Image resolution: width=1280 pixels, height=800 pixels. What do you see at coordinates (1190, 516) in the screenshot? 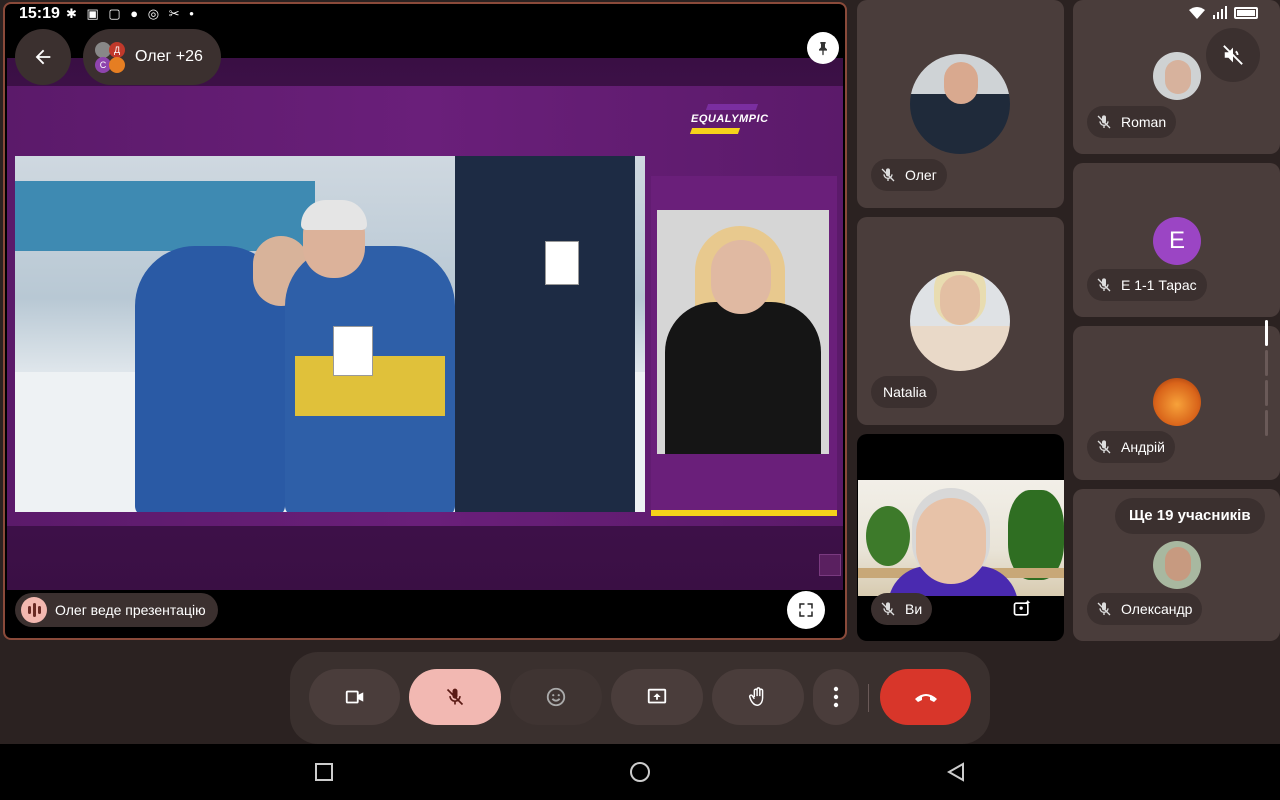
I see `more-participants-label: Ще 19 учасників` at bounding box center [1190, 516].